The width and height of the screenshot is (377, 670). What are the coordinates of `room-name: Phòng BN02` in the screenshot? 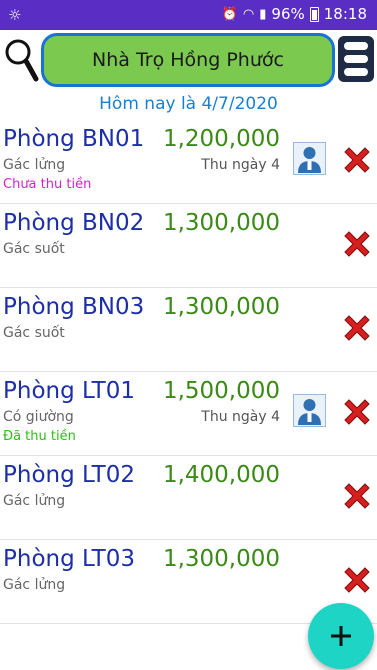 It's located at (74, 223).